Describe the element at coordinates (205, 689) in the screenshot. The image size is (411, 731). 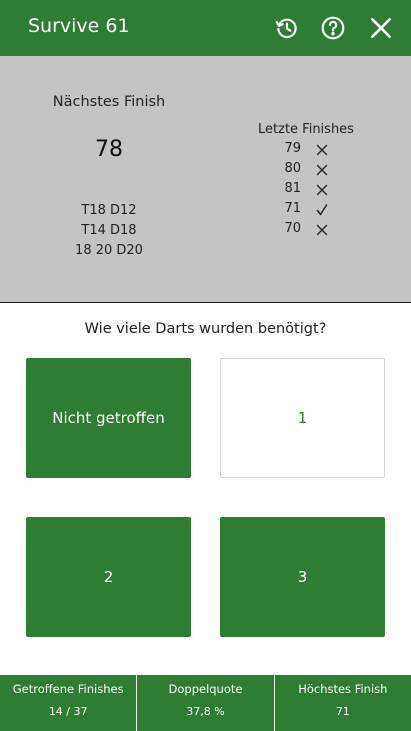
I see `stat-label: Doppelquote` at that location.